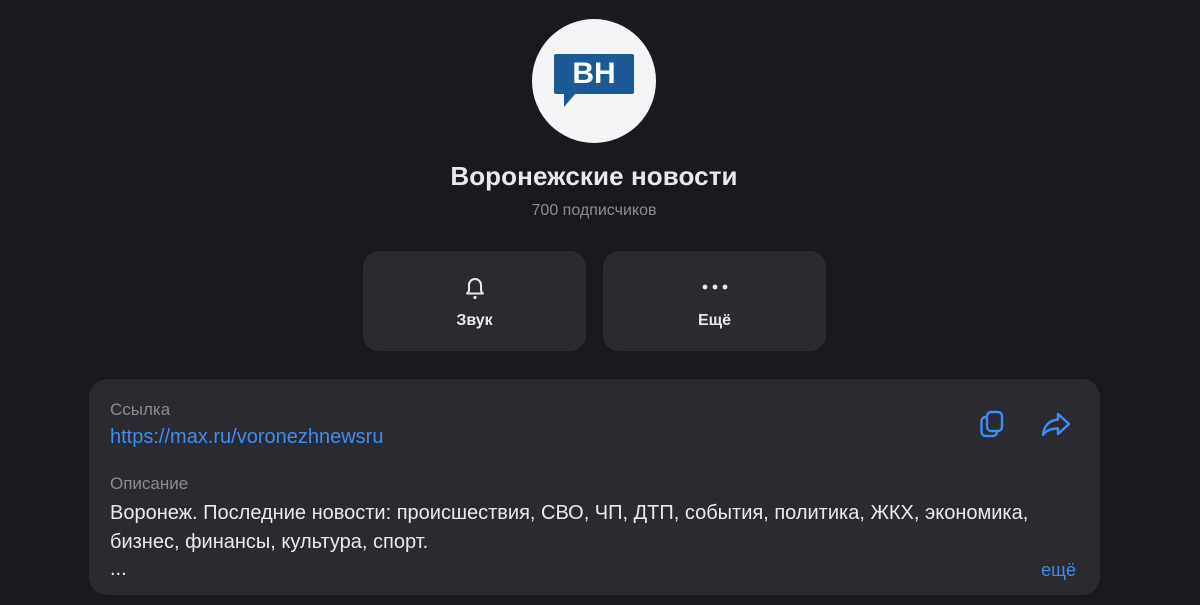 The width and height of the screenshot is (1200, 605). What do you see at coordinates (149, 483) in the screenshot?
I see `description-label: Описание` at bounding box center [149, 483].